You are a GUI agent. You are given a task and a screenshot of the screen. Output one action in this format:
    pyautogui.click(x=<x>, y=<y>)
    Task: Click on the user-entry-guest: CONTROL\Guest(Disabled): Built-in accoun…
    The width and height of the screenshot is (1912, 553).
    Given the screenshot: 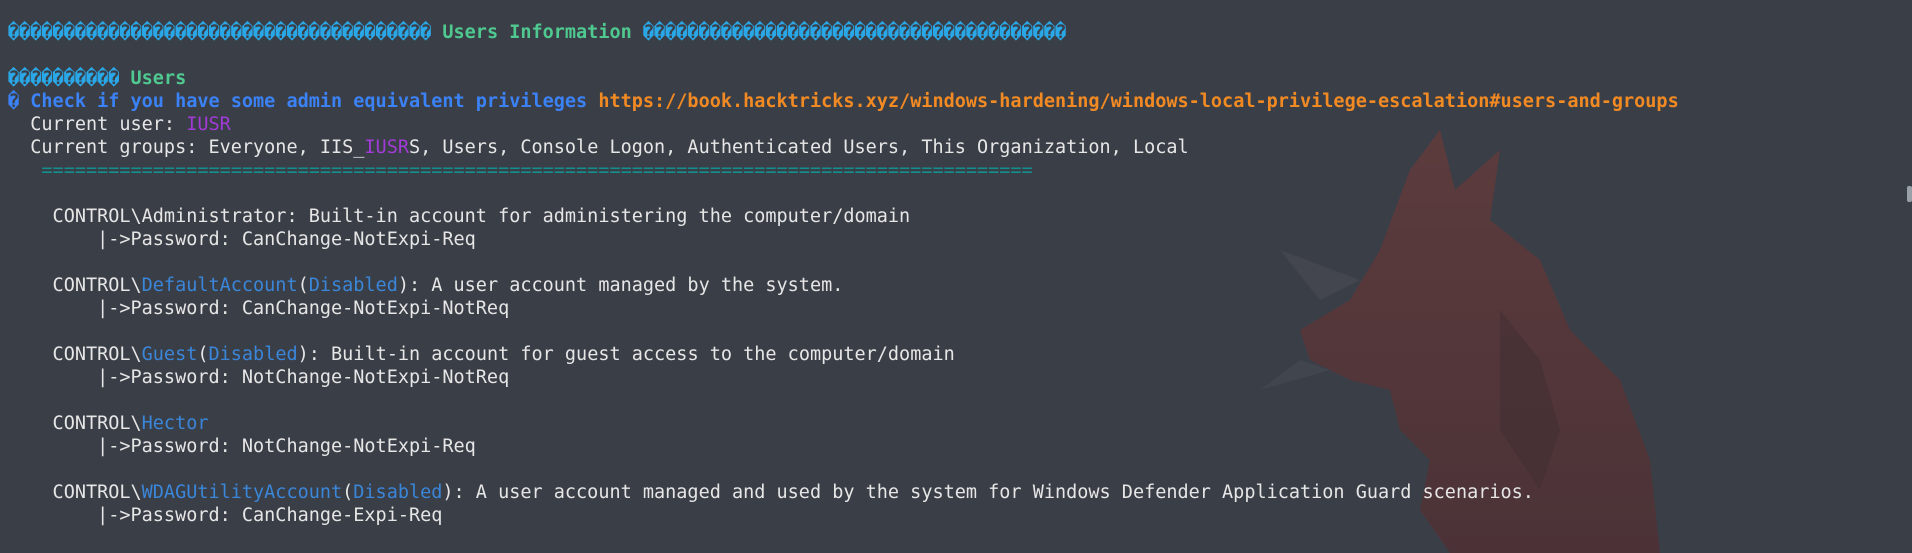 What is the action you would take?
    pyautogui.click(x=960, y=354)
    